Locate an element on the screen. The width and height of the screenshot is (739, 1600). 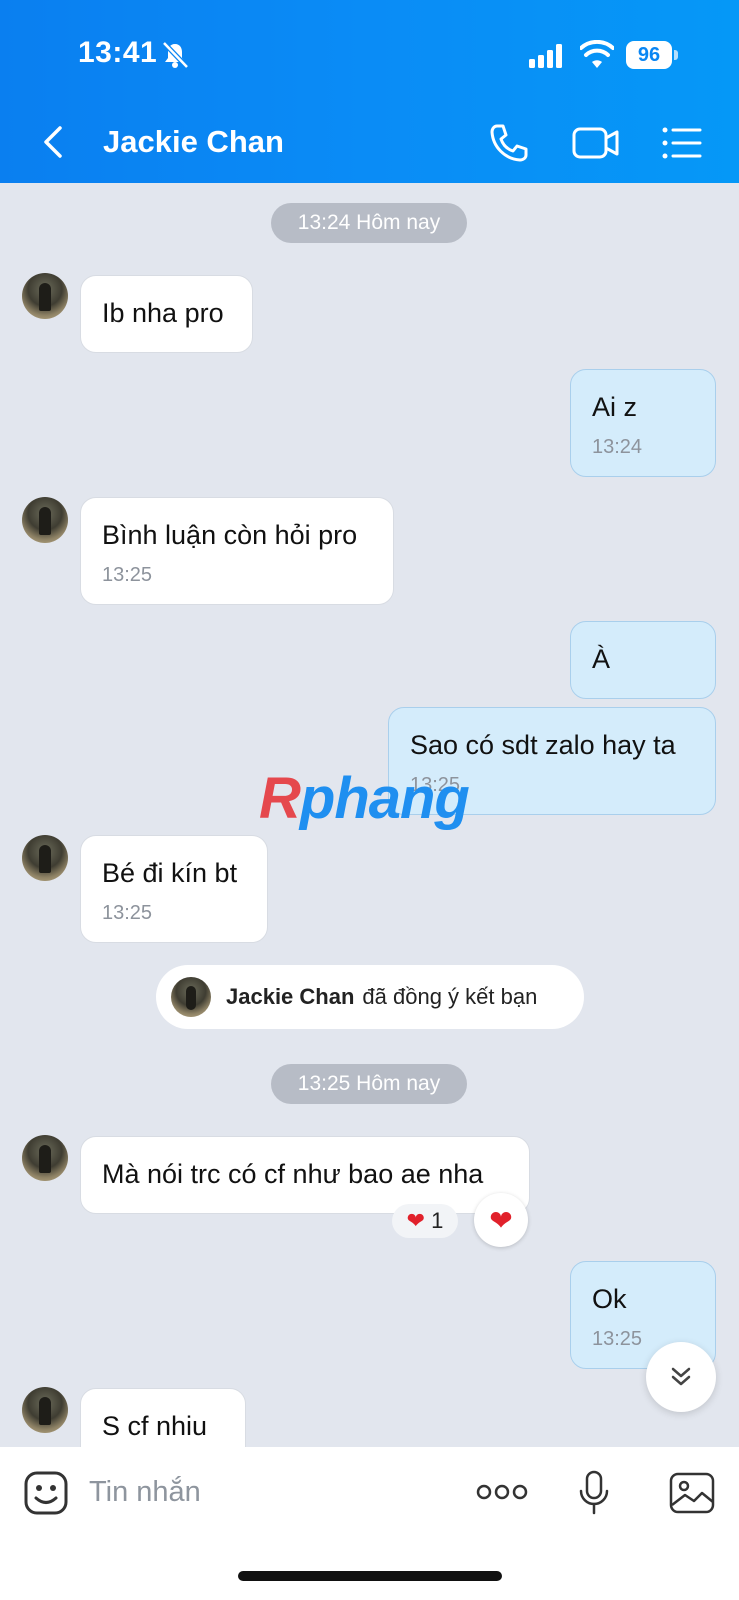
scroll-to-bottom-button is located at coordinates (681, 1377).